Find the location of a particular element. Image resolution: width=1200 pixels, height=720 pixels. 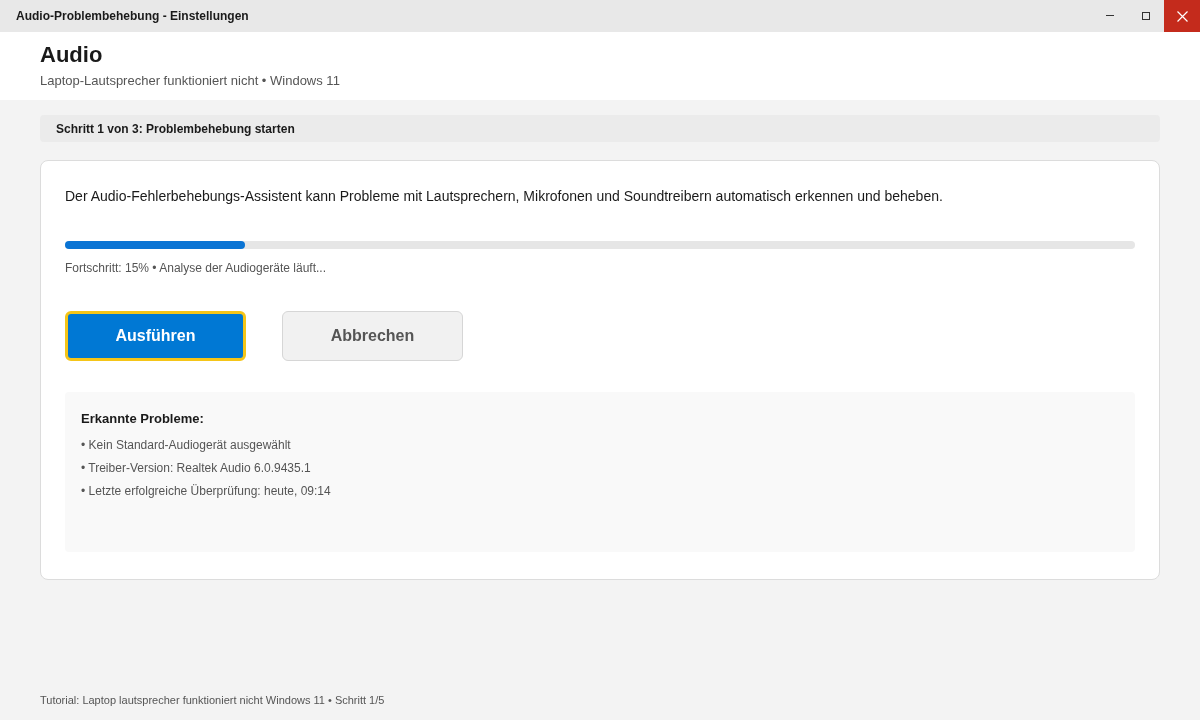

step-label: Schritt 1 von 3: Problembehebung starten is located at coordinates (175, 129).